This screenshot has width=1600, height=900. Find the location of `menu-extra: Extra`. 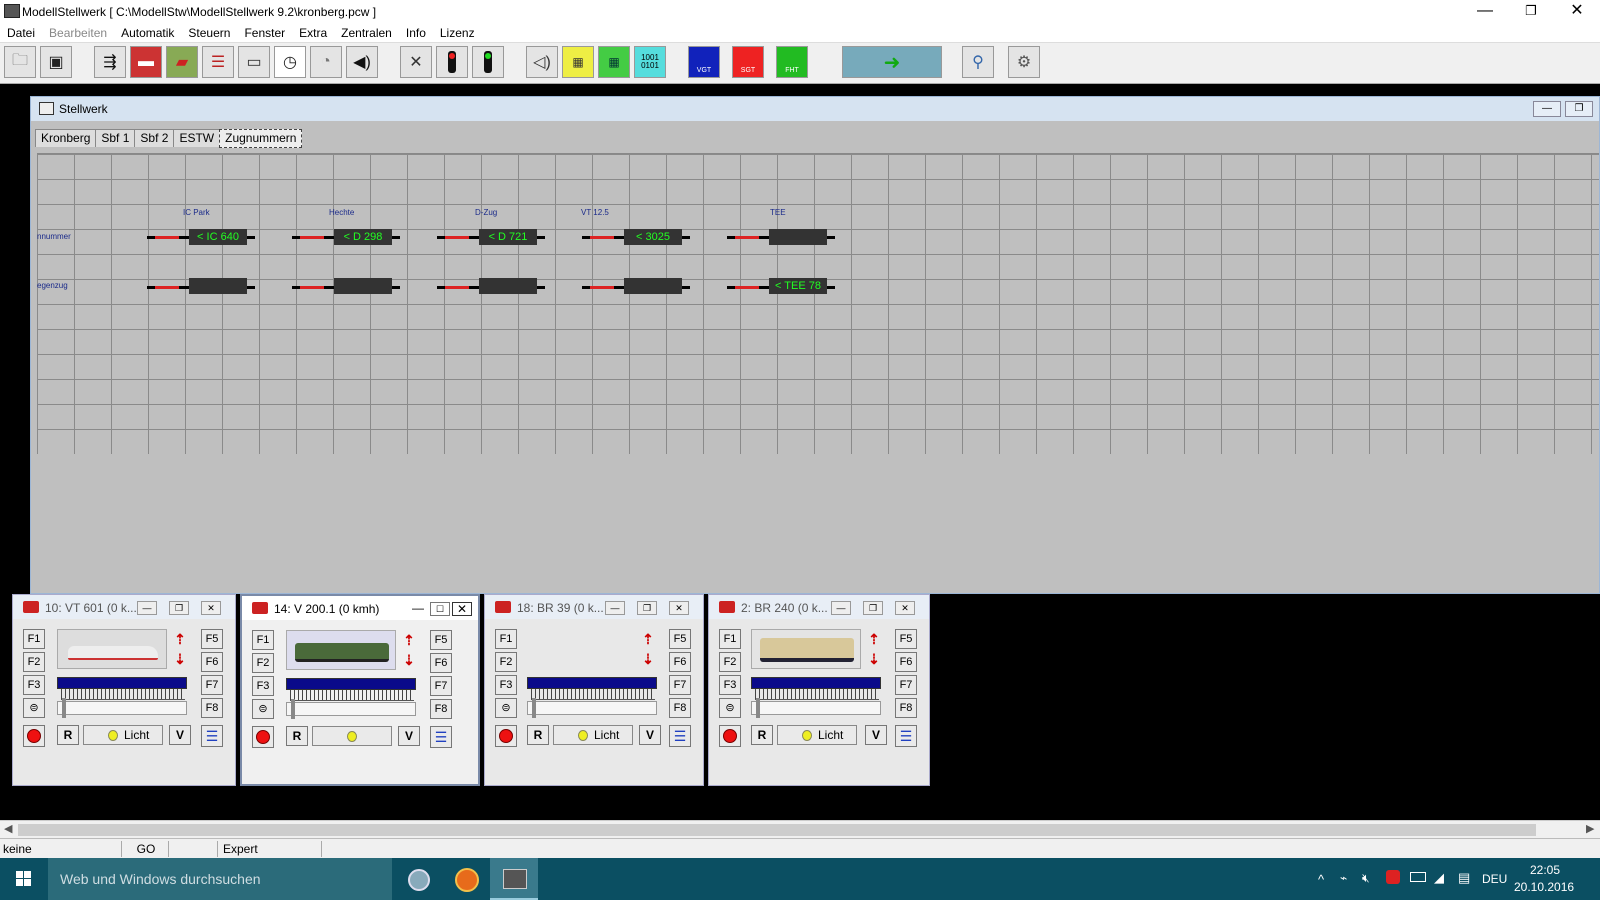

menu-extra: Extra is located at coordinates (313, 33).